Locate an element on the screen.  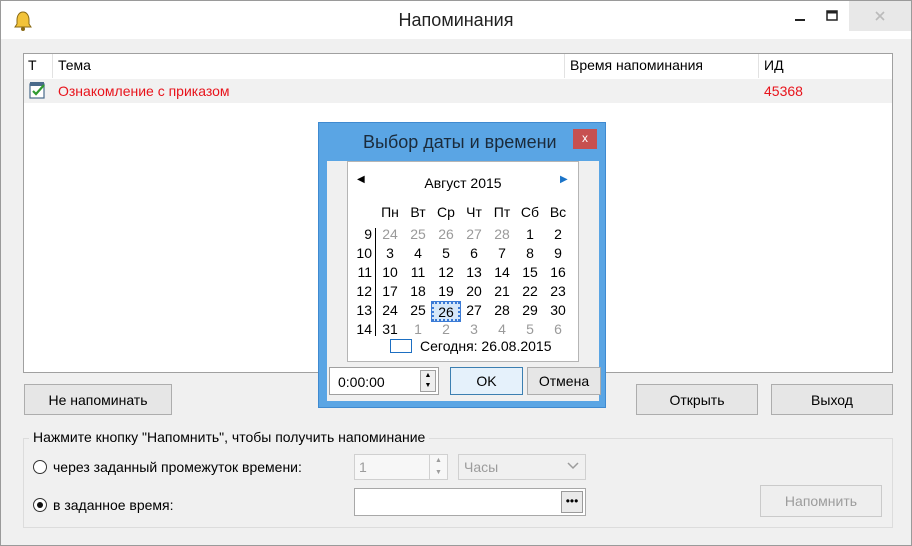
minimize-icon is located at coordinates (800, 20).